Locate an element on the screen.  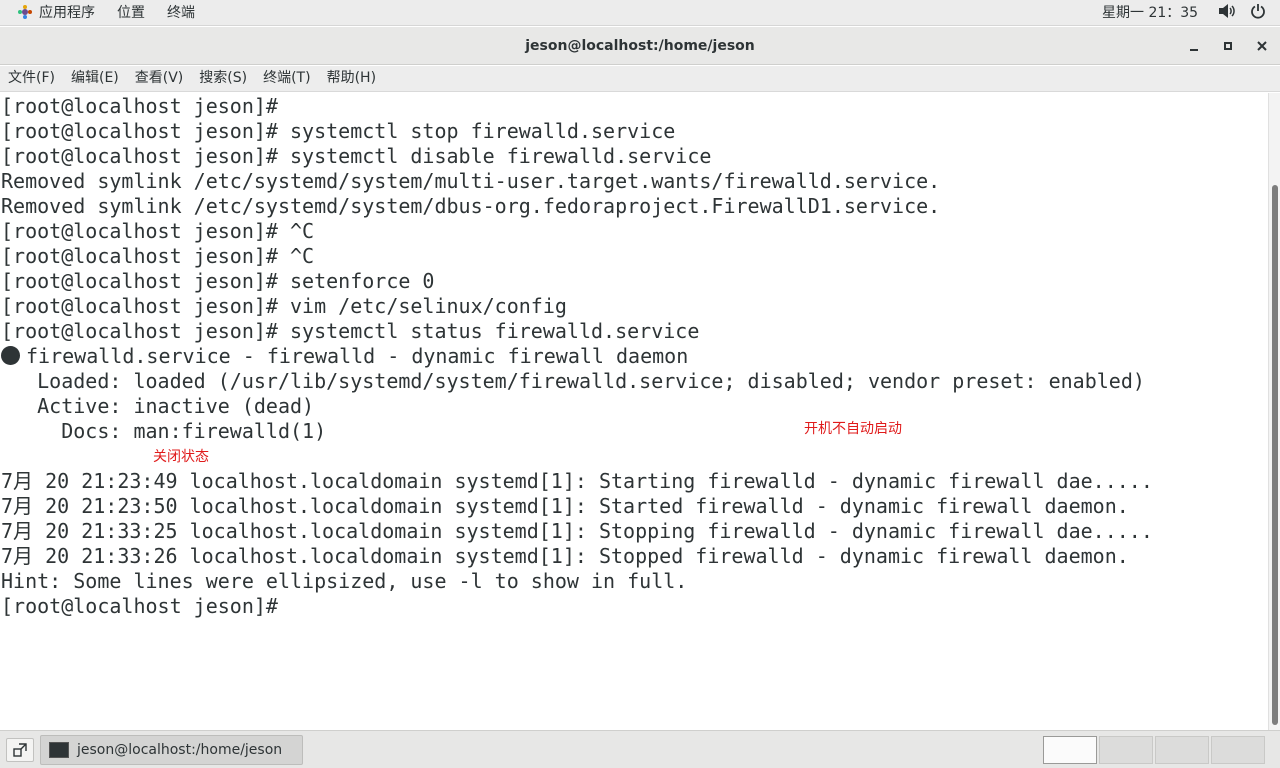
show-desktop-button is located at coordinates (20, 750).